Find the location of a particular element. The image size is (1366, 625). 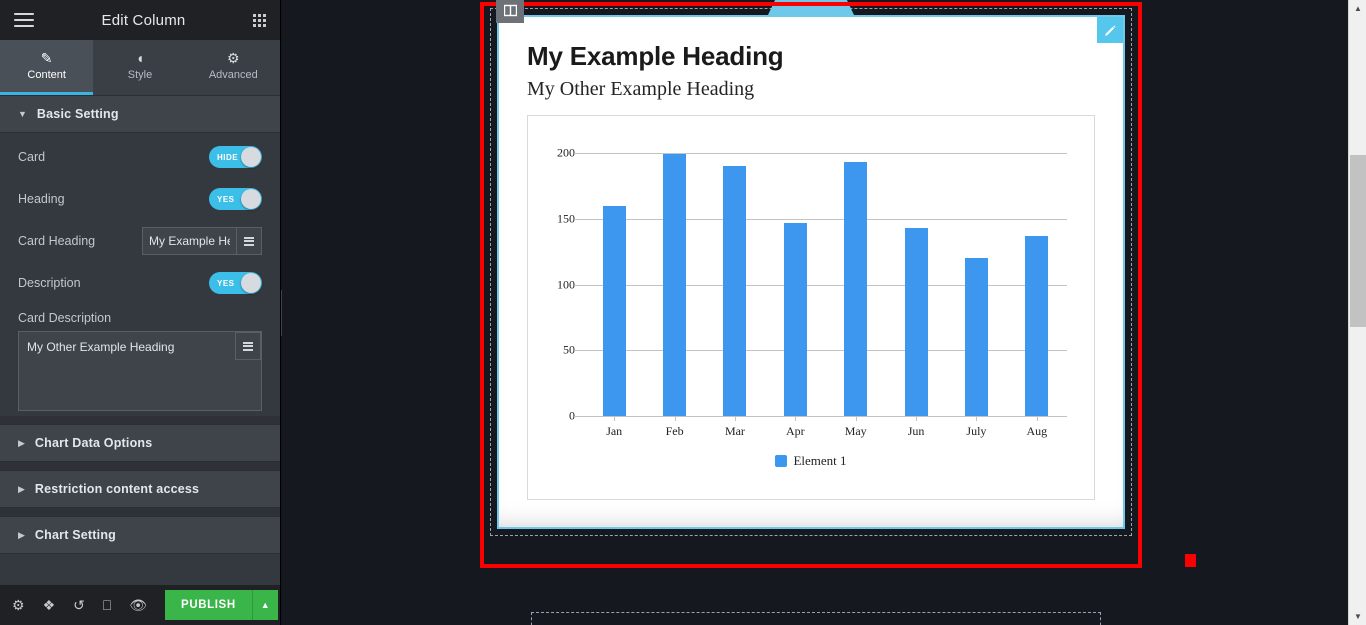

tab-style: ◖ Style is located at coordinates (139, 67).